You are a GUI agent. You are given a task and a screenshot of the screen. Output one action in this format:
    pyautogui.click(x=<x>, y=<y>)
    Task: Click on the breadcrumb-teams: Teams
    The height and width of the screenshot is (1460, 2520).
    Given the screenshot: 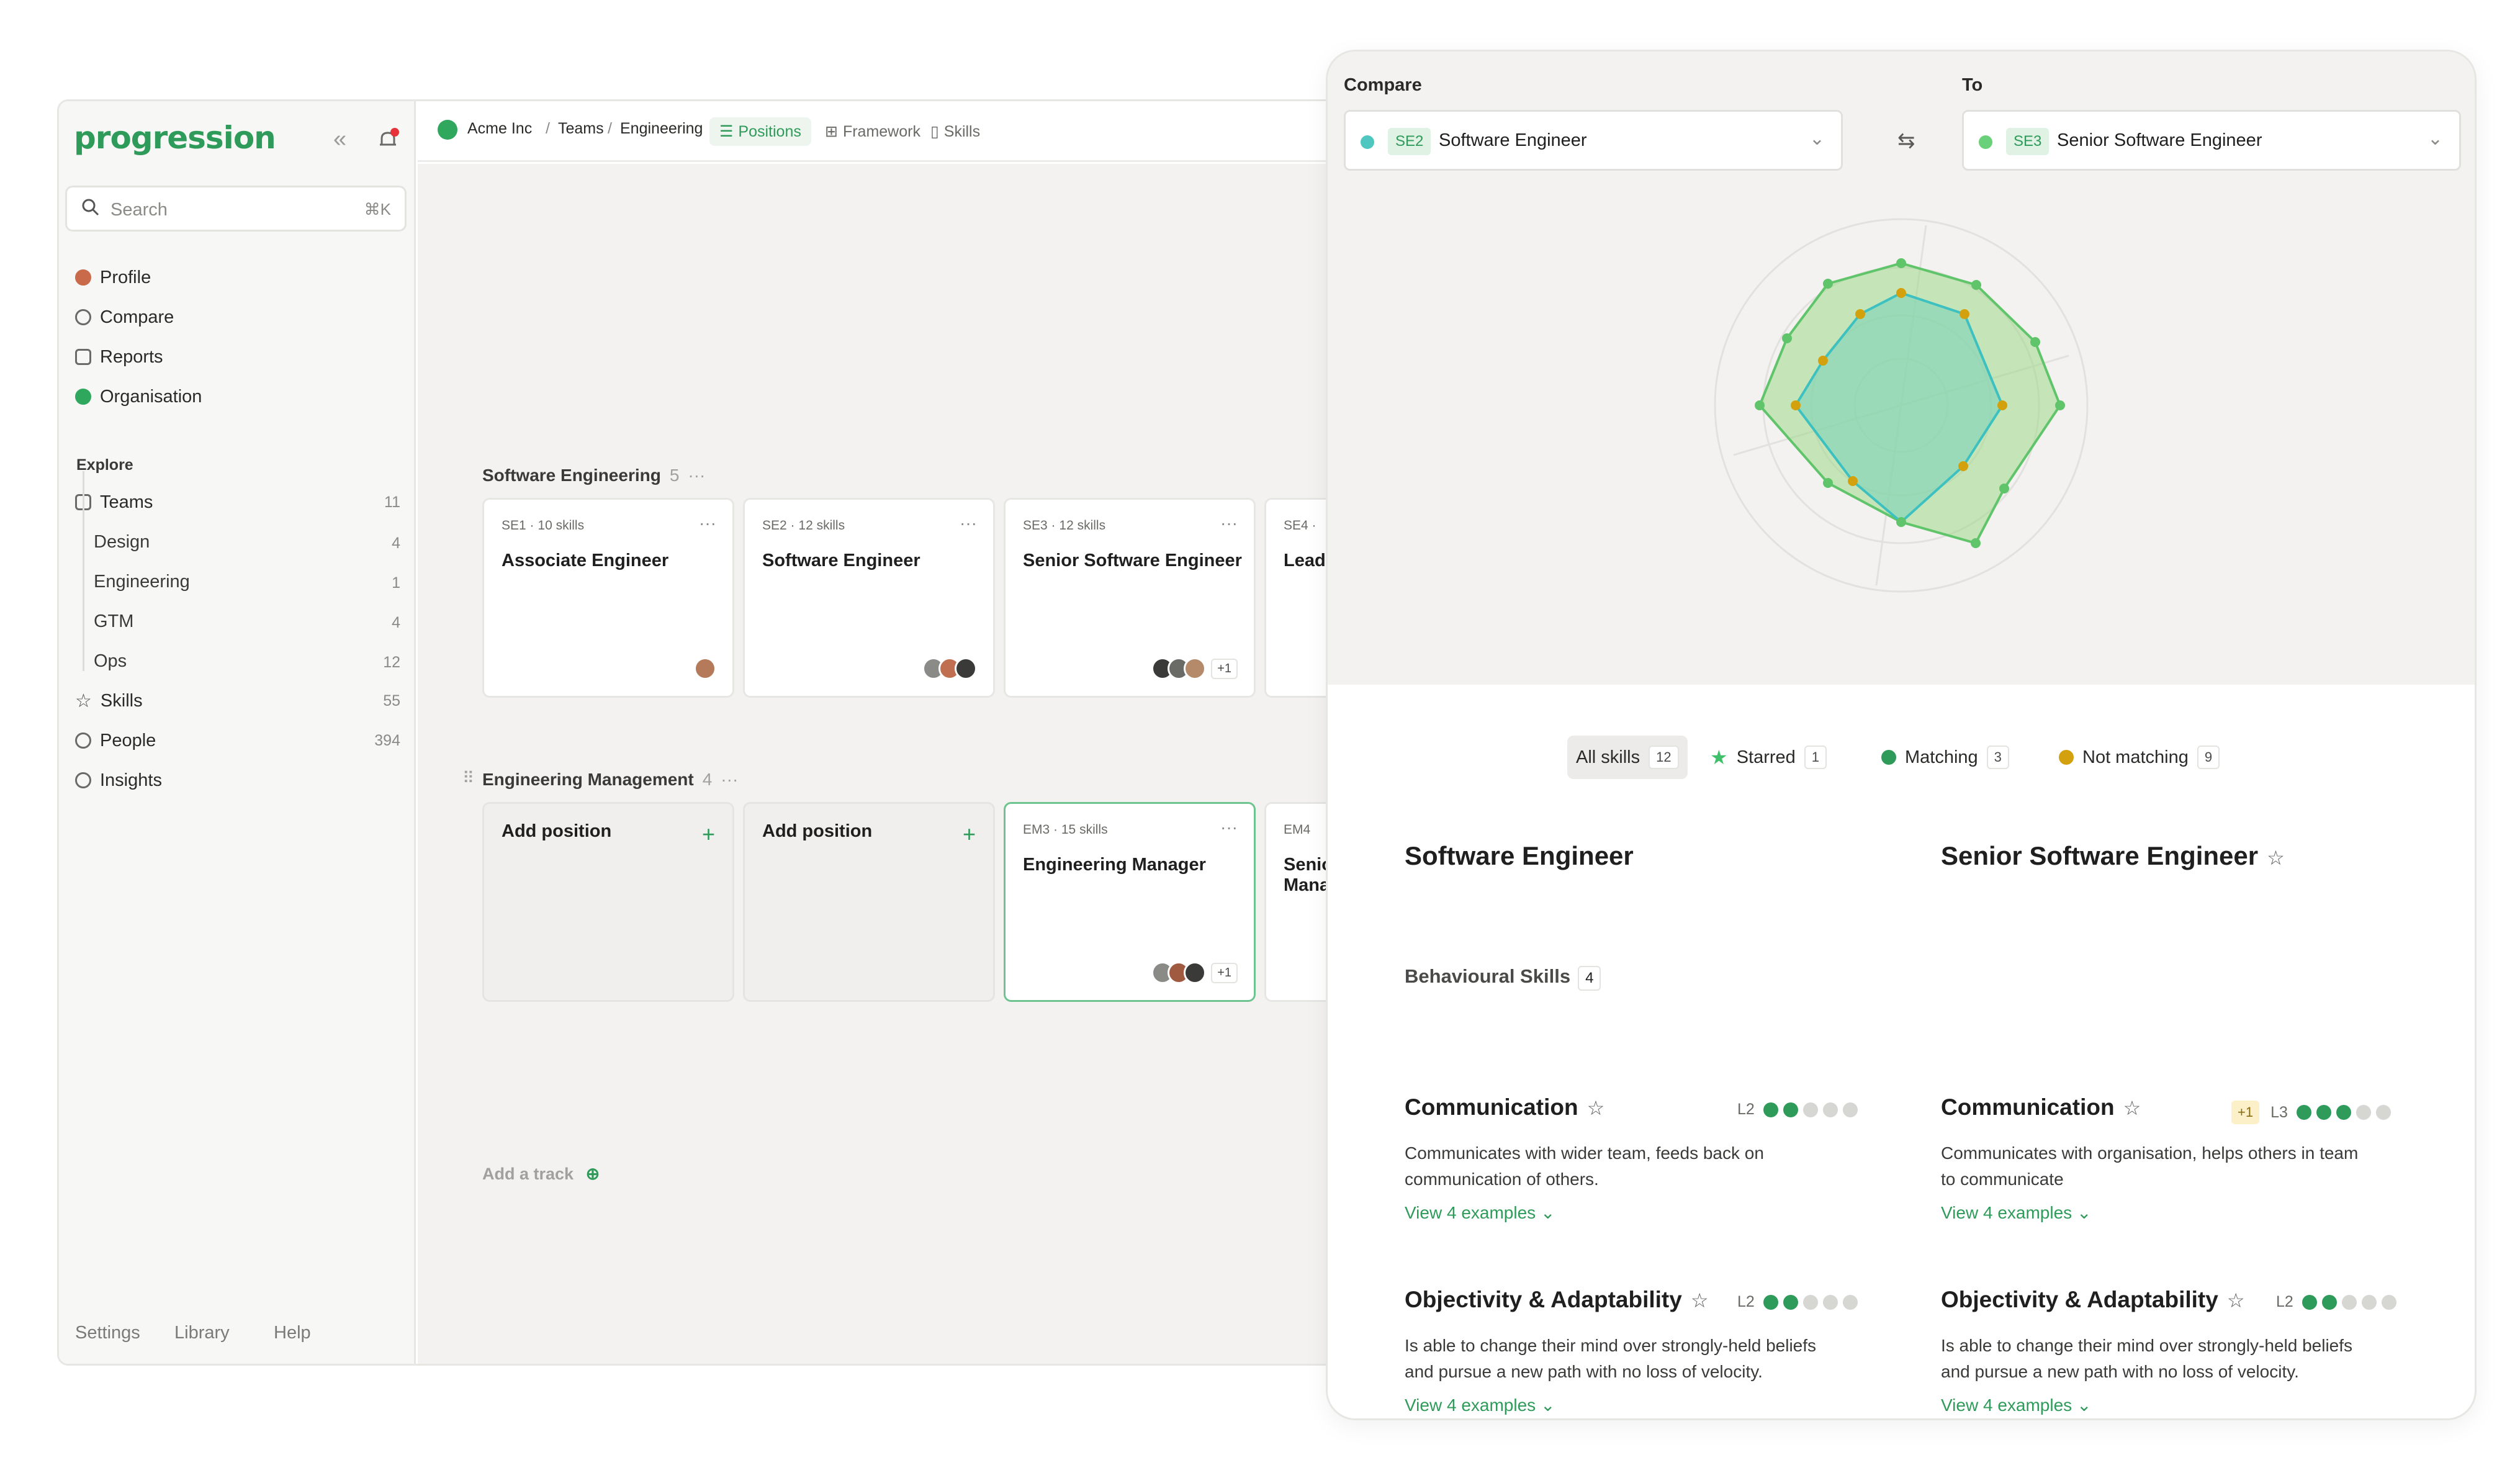 What is the action you would take?
    pyautogui.click(x=581, y=129)
    